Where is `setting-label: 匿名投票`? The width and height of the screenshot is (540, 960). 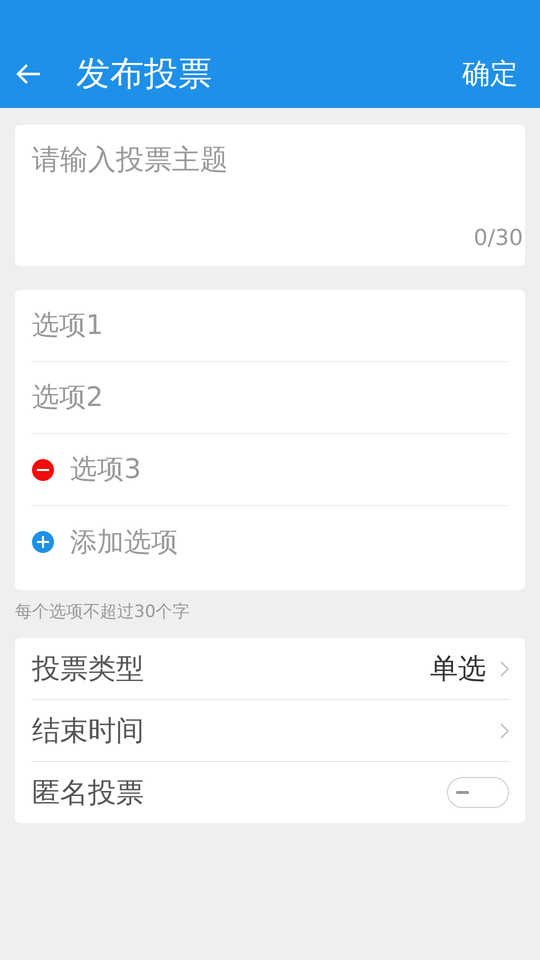 setting-label: 匿名投票 is located at coordinates (88, 792).